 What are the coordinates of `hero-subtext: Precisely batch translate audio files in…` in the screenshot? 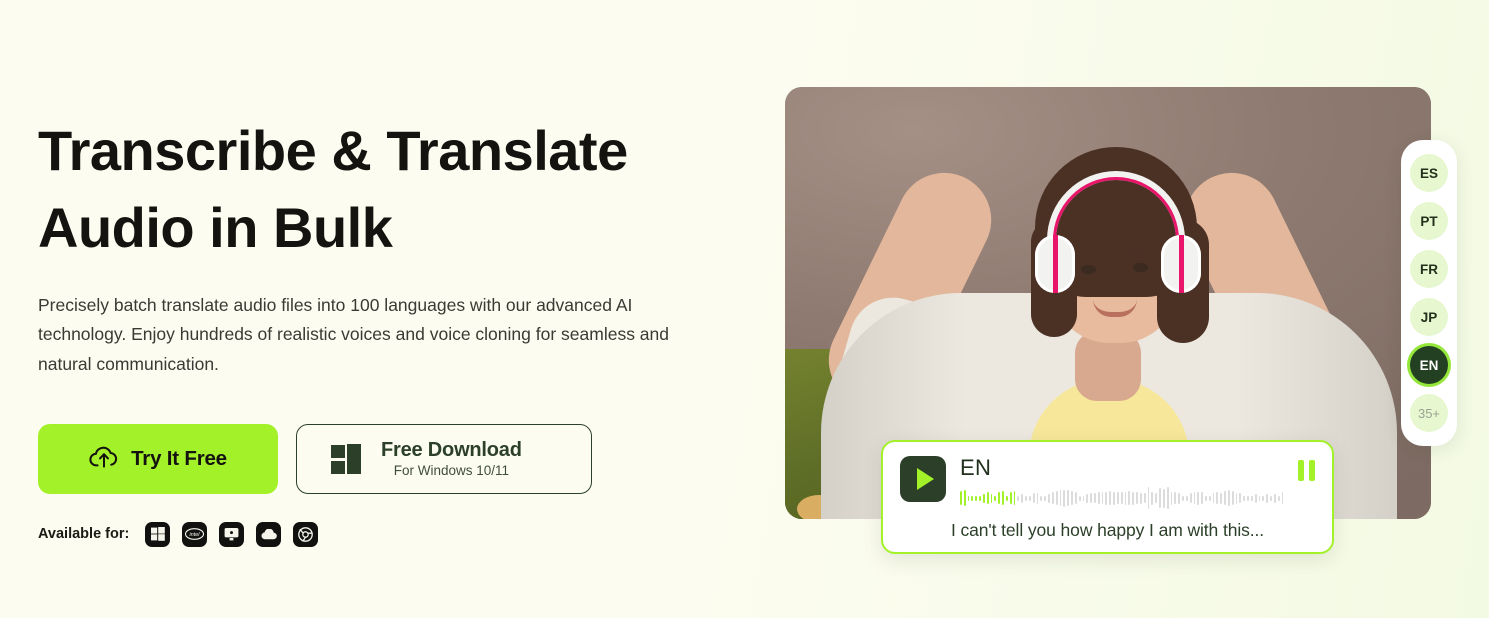 It's located at (353, 334).